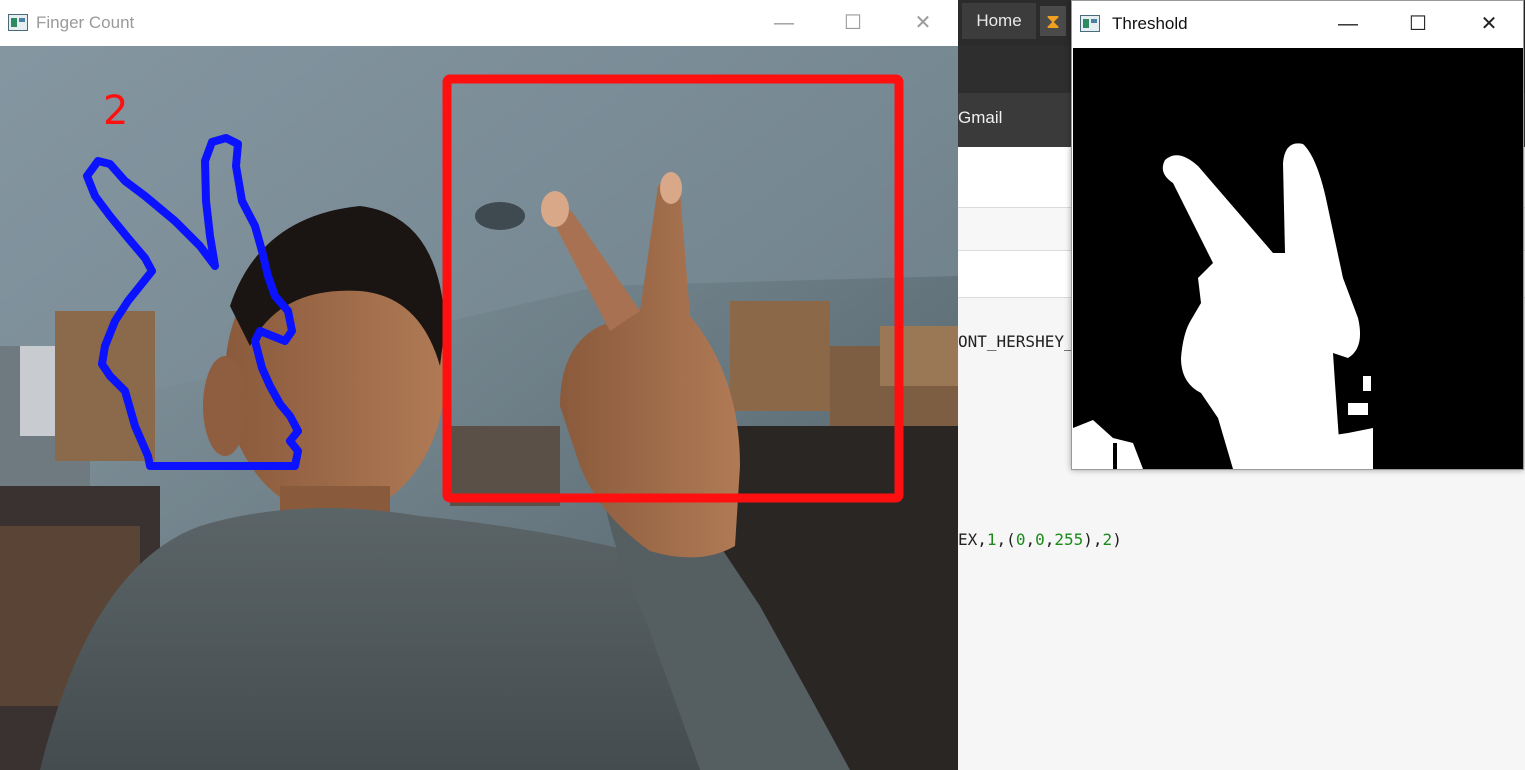  Describe the element at coordinates (1150, 23) in the screenshot. I see `window-title: Threshold` at that location.